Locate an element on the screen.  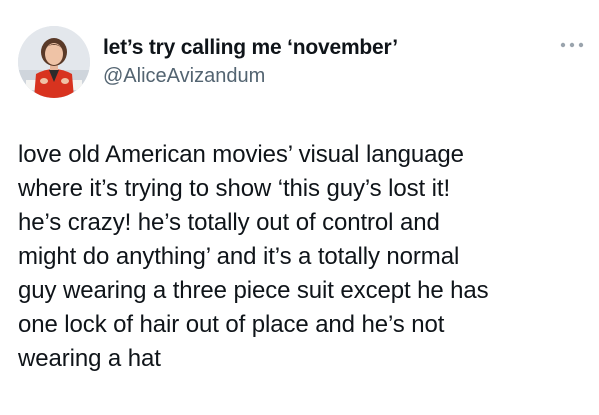
more-options-button is located at coordinates (572, 45).